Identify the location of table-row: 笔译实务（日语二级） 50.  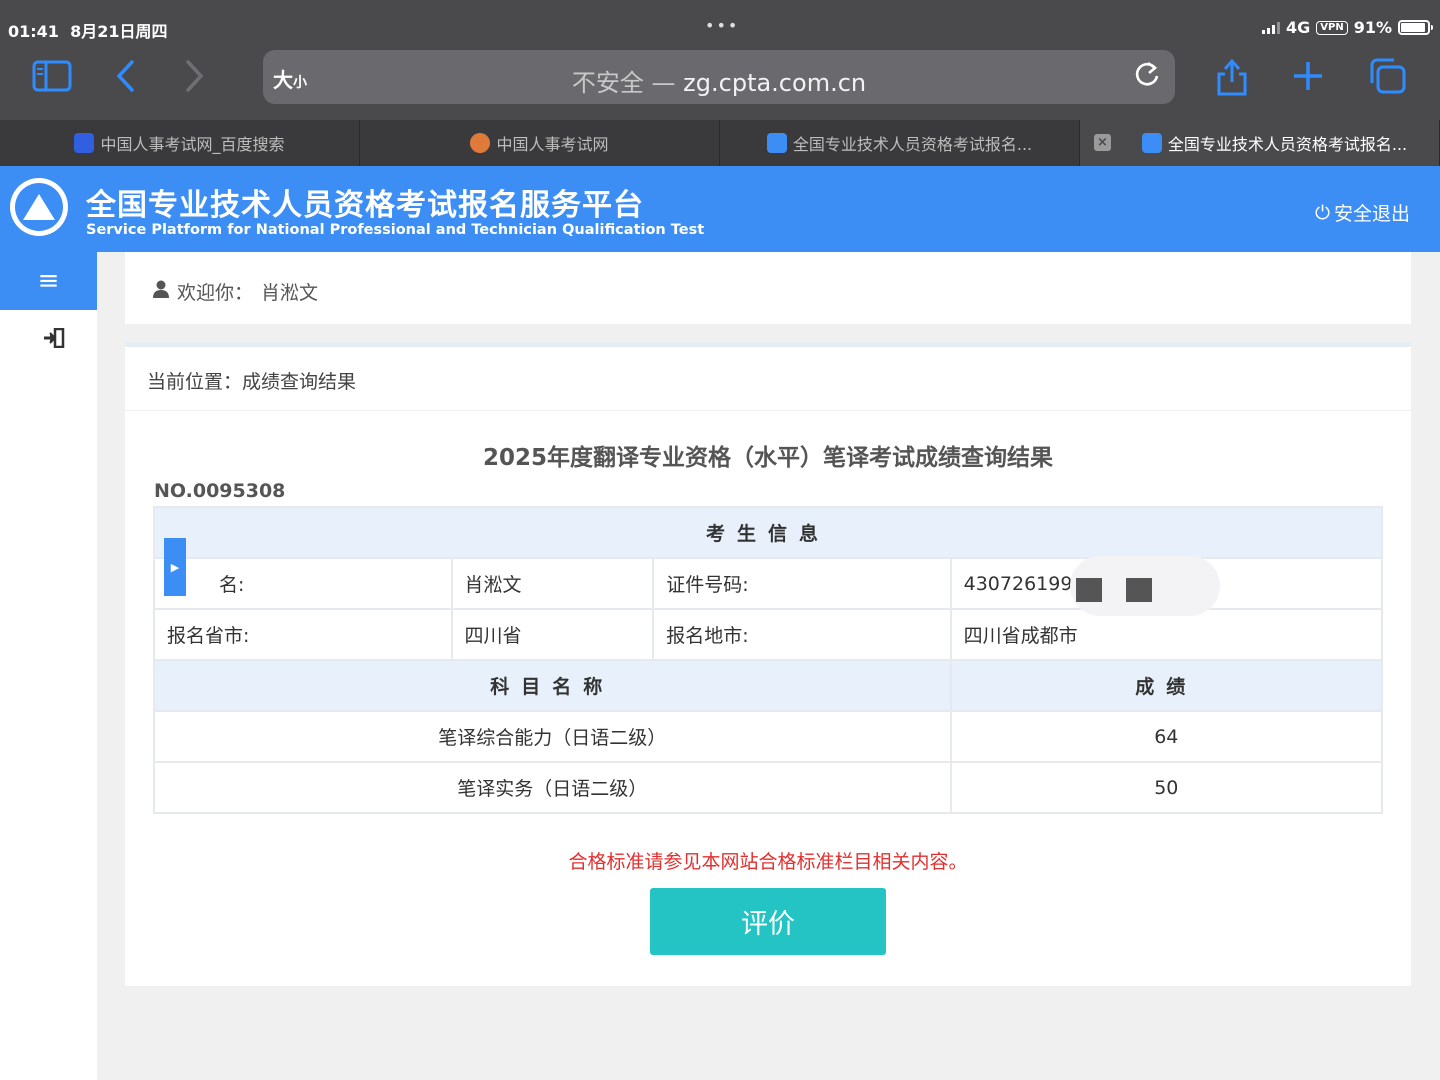
(768, 787).